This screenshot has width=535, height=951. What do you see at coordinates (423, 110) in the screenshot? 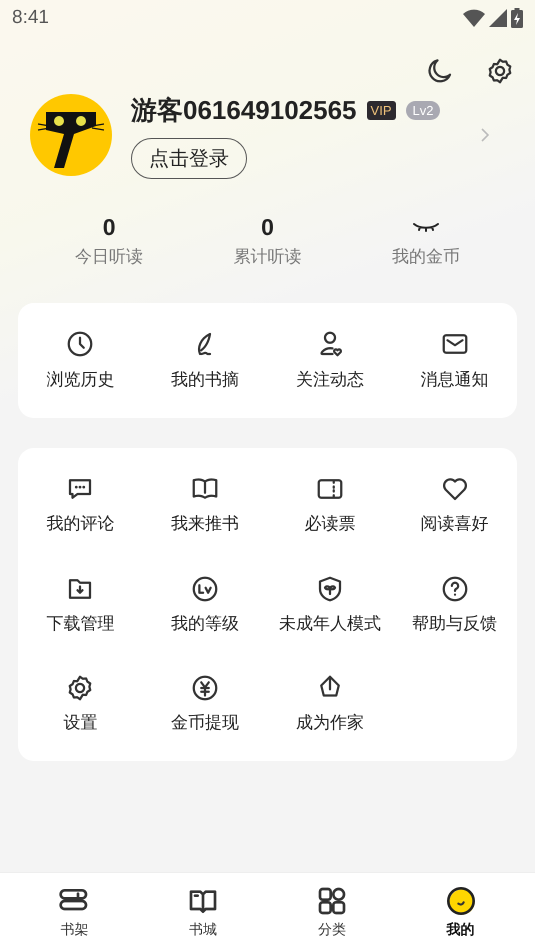
I see `level-badge: Lv2` at bounding box center [423, 110].